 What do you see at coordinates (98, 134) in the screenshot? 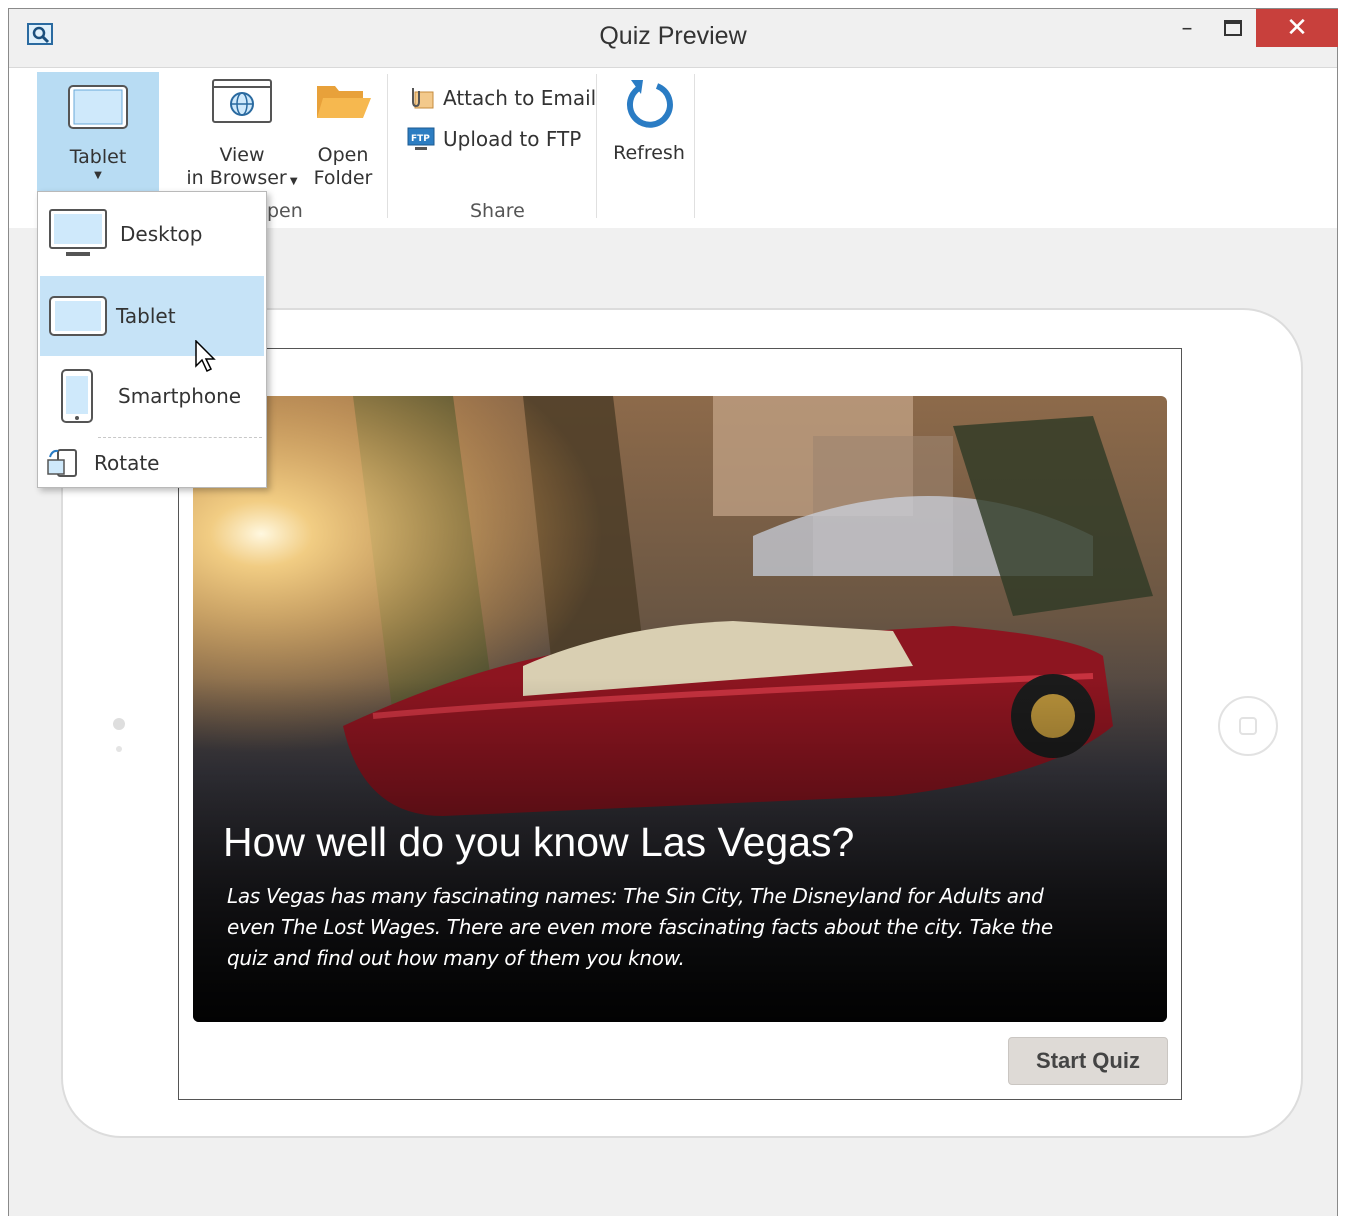
I see `device-tablet-button: Tablet ▼` at bounding box center [98, 134].